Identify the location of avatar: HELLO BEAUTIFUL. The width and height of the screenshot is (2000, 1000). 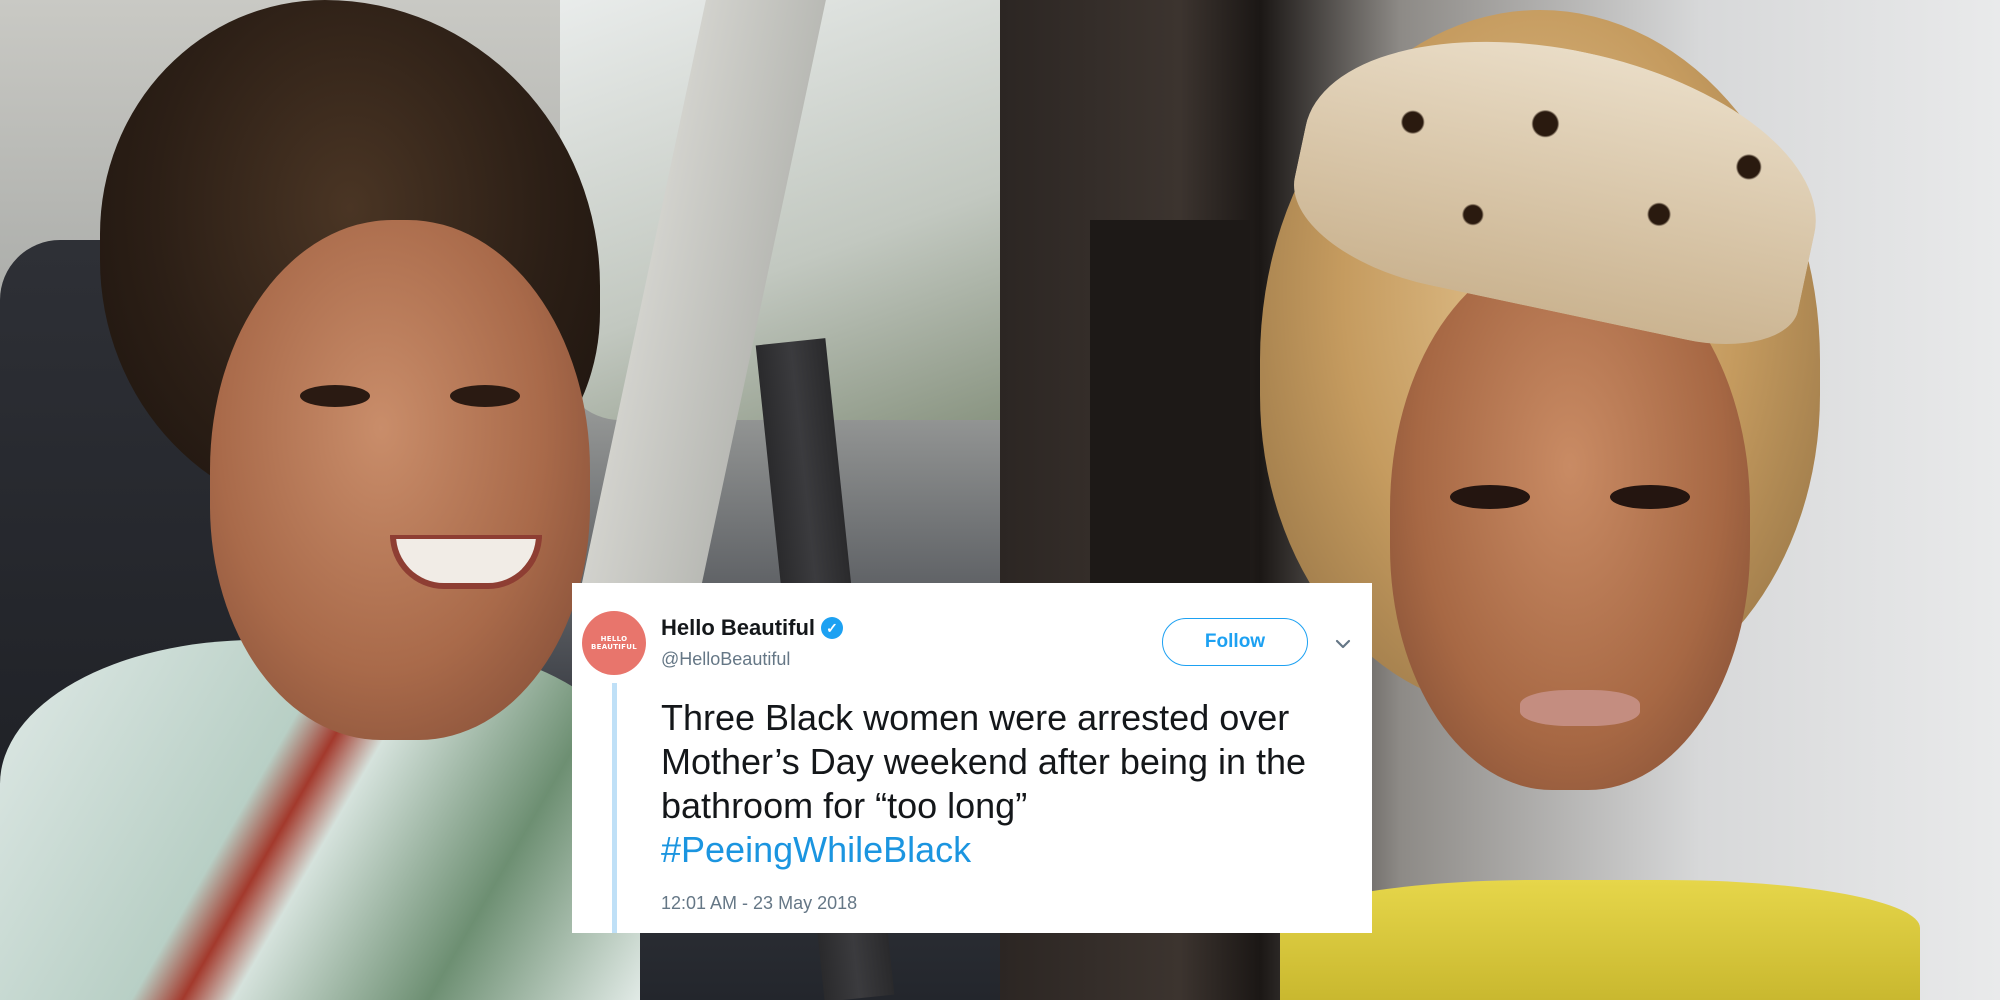
(614, 643).